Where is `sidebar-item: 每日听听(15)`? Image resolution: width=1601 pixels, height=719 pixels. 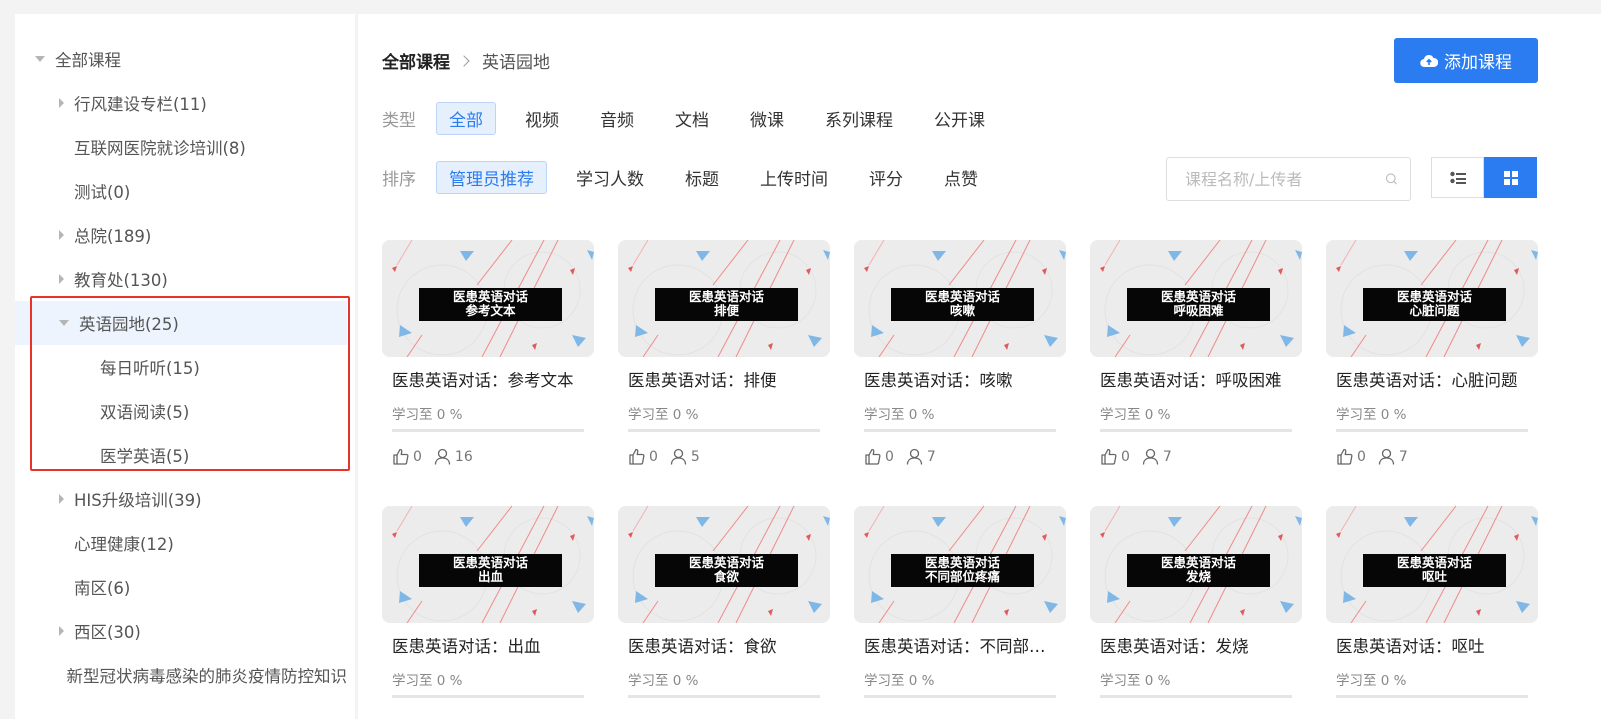
sidebar-item: 每日听听(15) is located at coordinates (181, 367).